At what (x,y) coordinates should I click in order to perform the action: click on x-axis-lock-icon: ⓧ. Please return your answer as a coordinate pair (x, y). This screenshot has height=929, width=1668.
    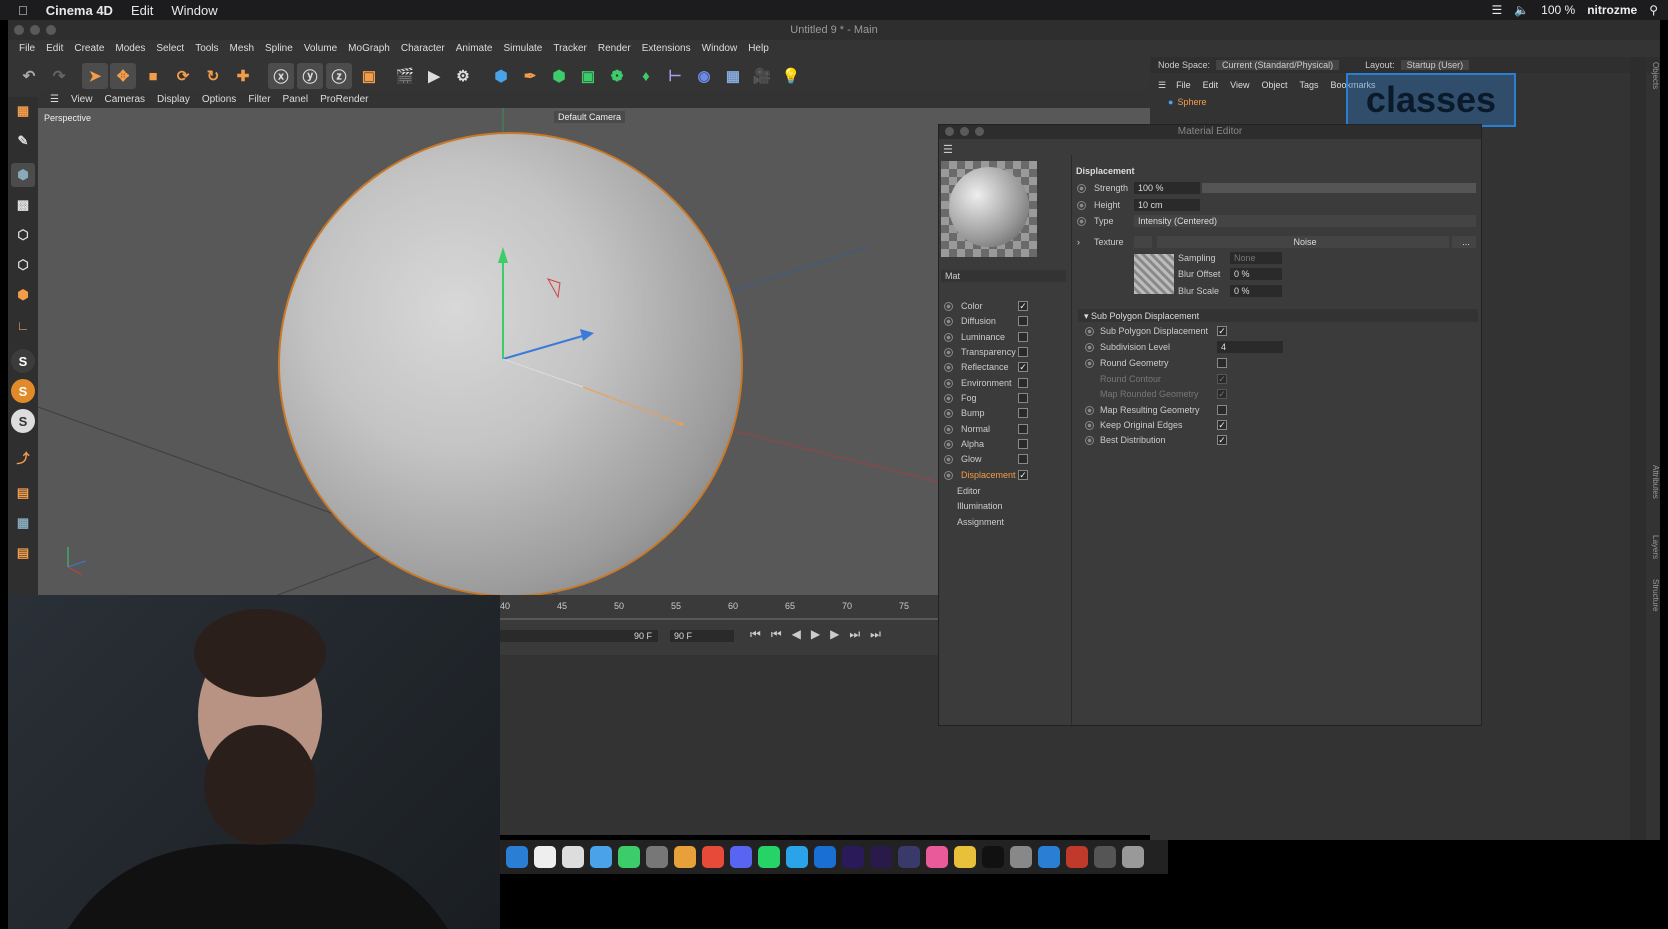
    Looking at the image, I should click on (281, 76).